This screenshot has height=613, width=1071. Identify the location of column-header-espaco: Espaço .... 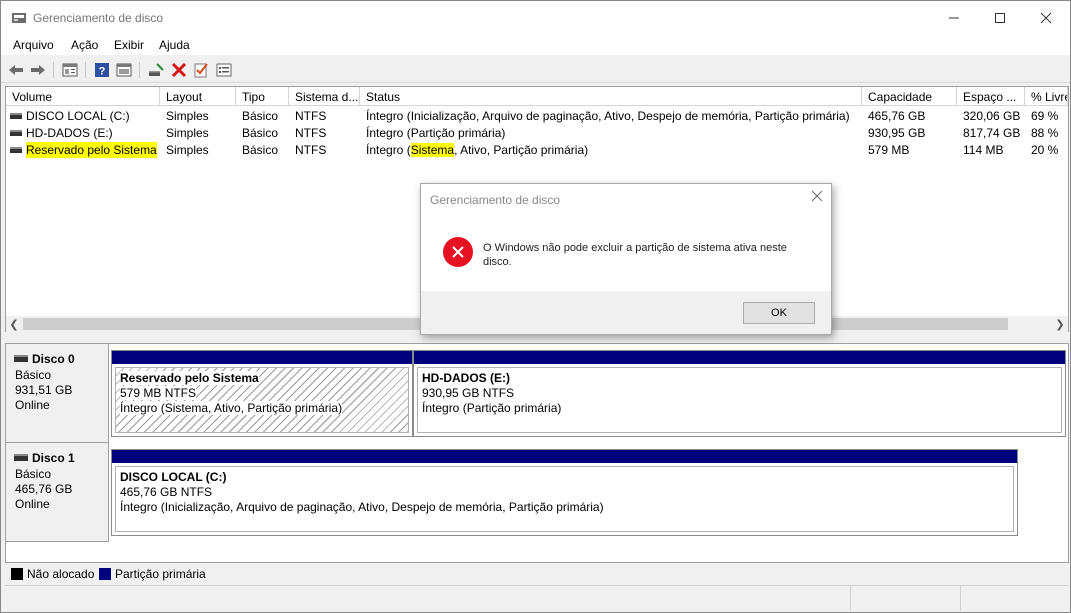
(991, 96).